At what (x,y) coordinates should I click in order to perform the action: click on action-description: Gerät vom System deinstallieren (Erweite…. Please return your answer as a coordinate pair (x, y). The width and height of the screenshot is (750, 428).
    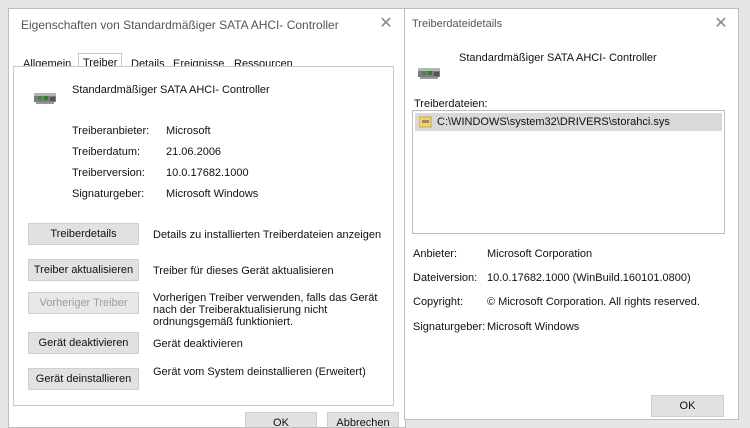
    Looking at the image, I should click on (259, 372).